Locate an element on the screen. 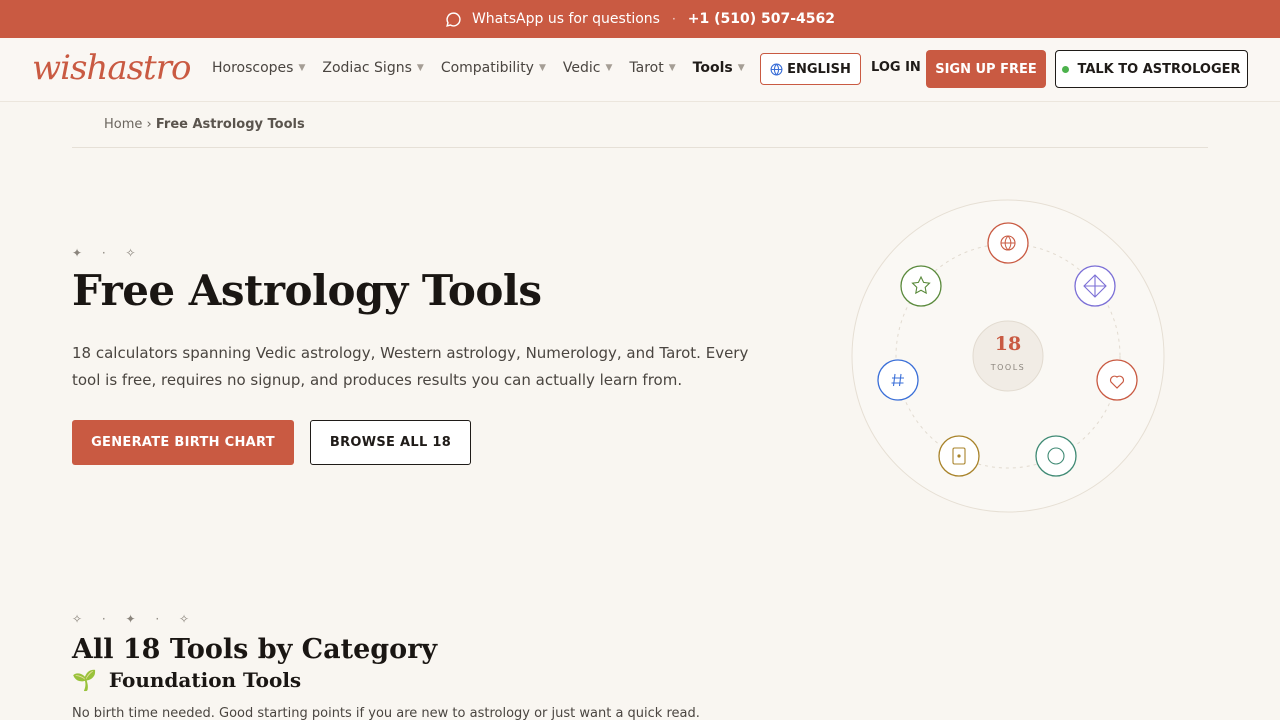 The height and width of the screenshot is (720, 1280). nav-item-horoscopes: Horoscopes ▼ is located at coordinates (258, 68).